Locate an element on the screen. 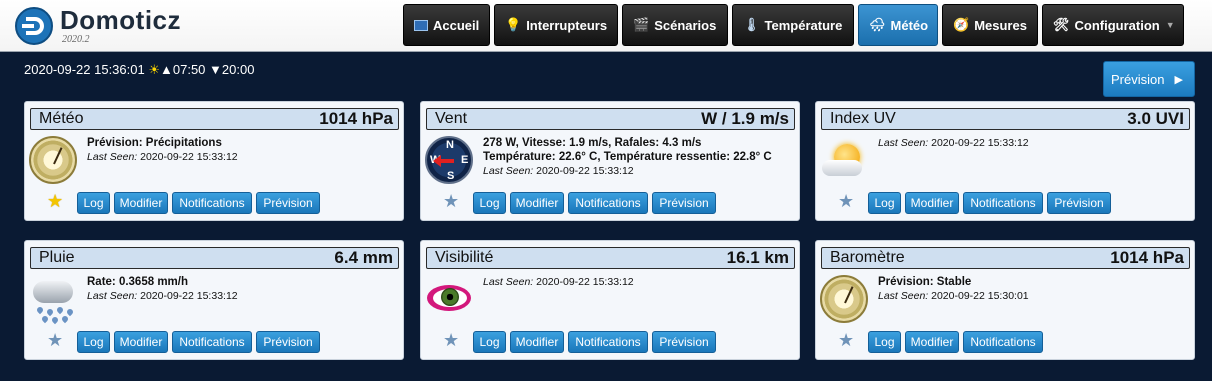 This screenshot has width=1212, height=381. nav-label: Mesures is located at coordinates (1000, 25).